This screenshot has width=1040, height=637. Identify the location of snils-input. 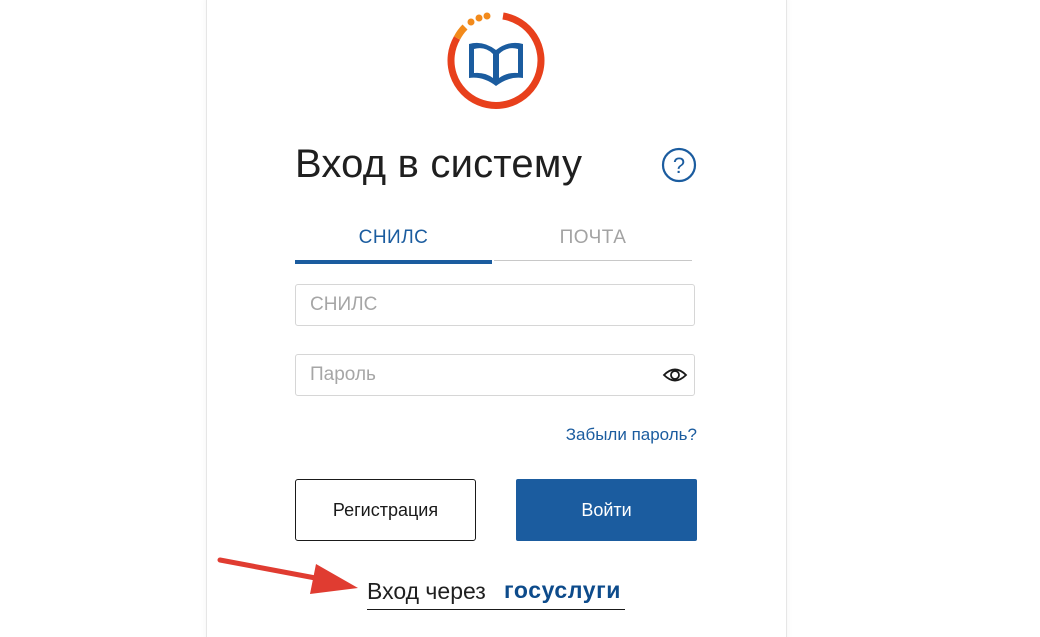
(495, 305).